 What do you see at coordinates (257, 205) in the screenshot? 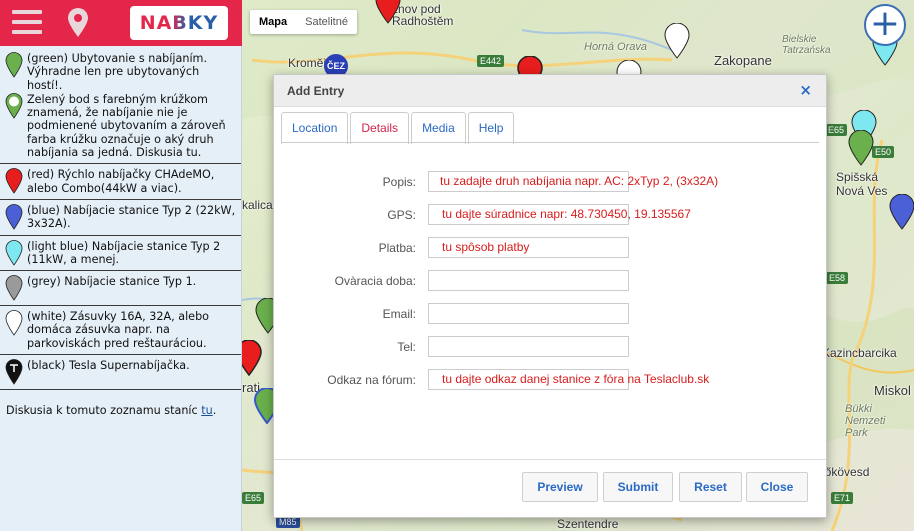
I see `map-label-kalica: kalica` at bounding box center [257, 205].